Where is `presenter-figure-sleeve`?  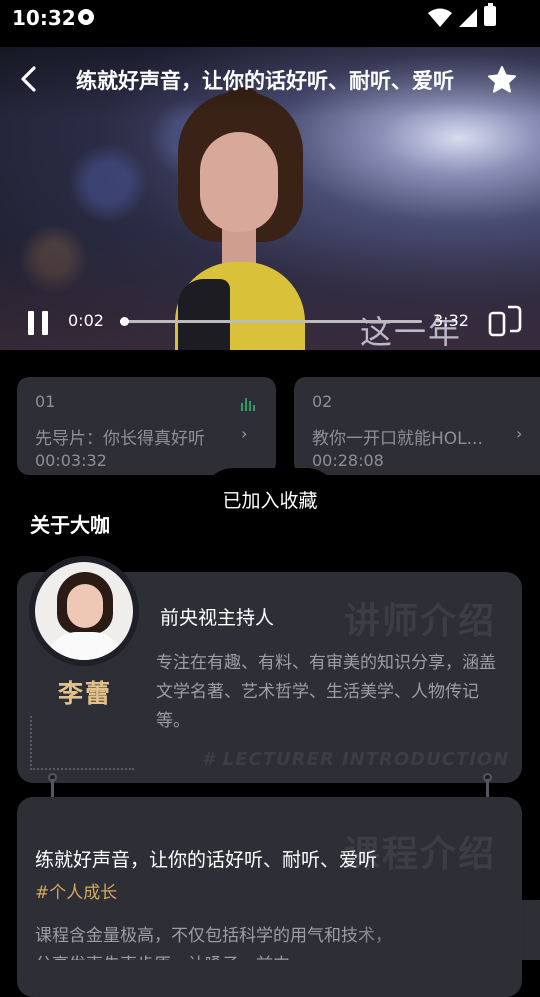 presenter-figure-sleeve is located at coordinates (204, 314).